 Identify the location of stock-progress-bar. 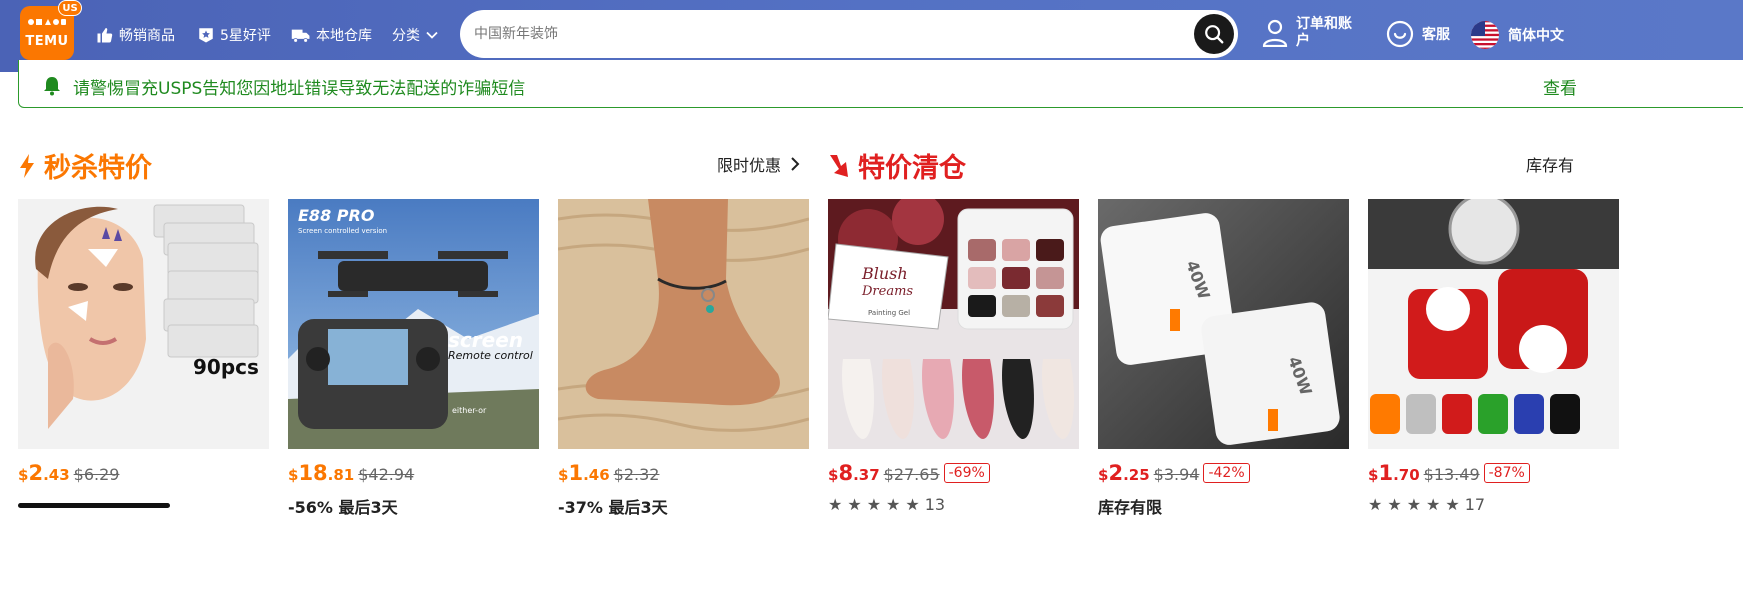
(94, 505).